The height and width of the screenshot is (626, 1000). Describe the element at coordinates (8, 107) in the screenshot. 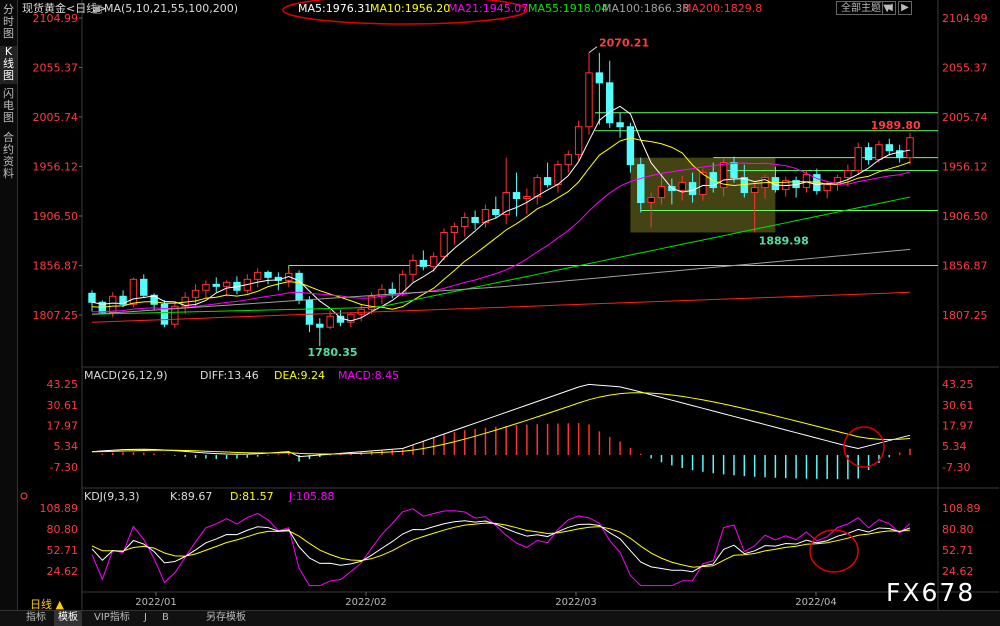

I see `side-tab-flash-chart: 闪电图` at that location.